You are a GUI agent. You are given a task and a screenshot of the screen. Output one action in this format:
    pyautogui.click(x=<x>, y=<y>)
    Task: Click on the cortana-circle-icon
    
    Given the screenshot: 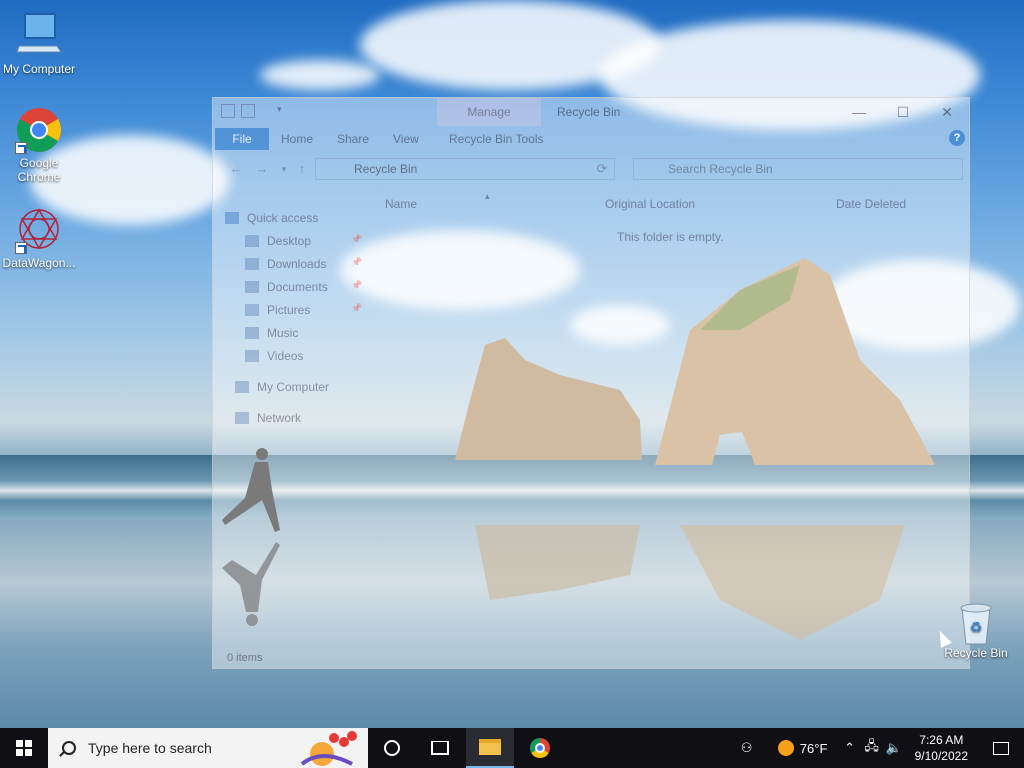 What is the action you would take?
    pyautogui.click(x=392, y=748)
    